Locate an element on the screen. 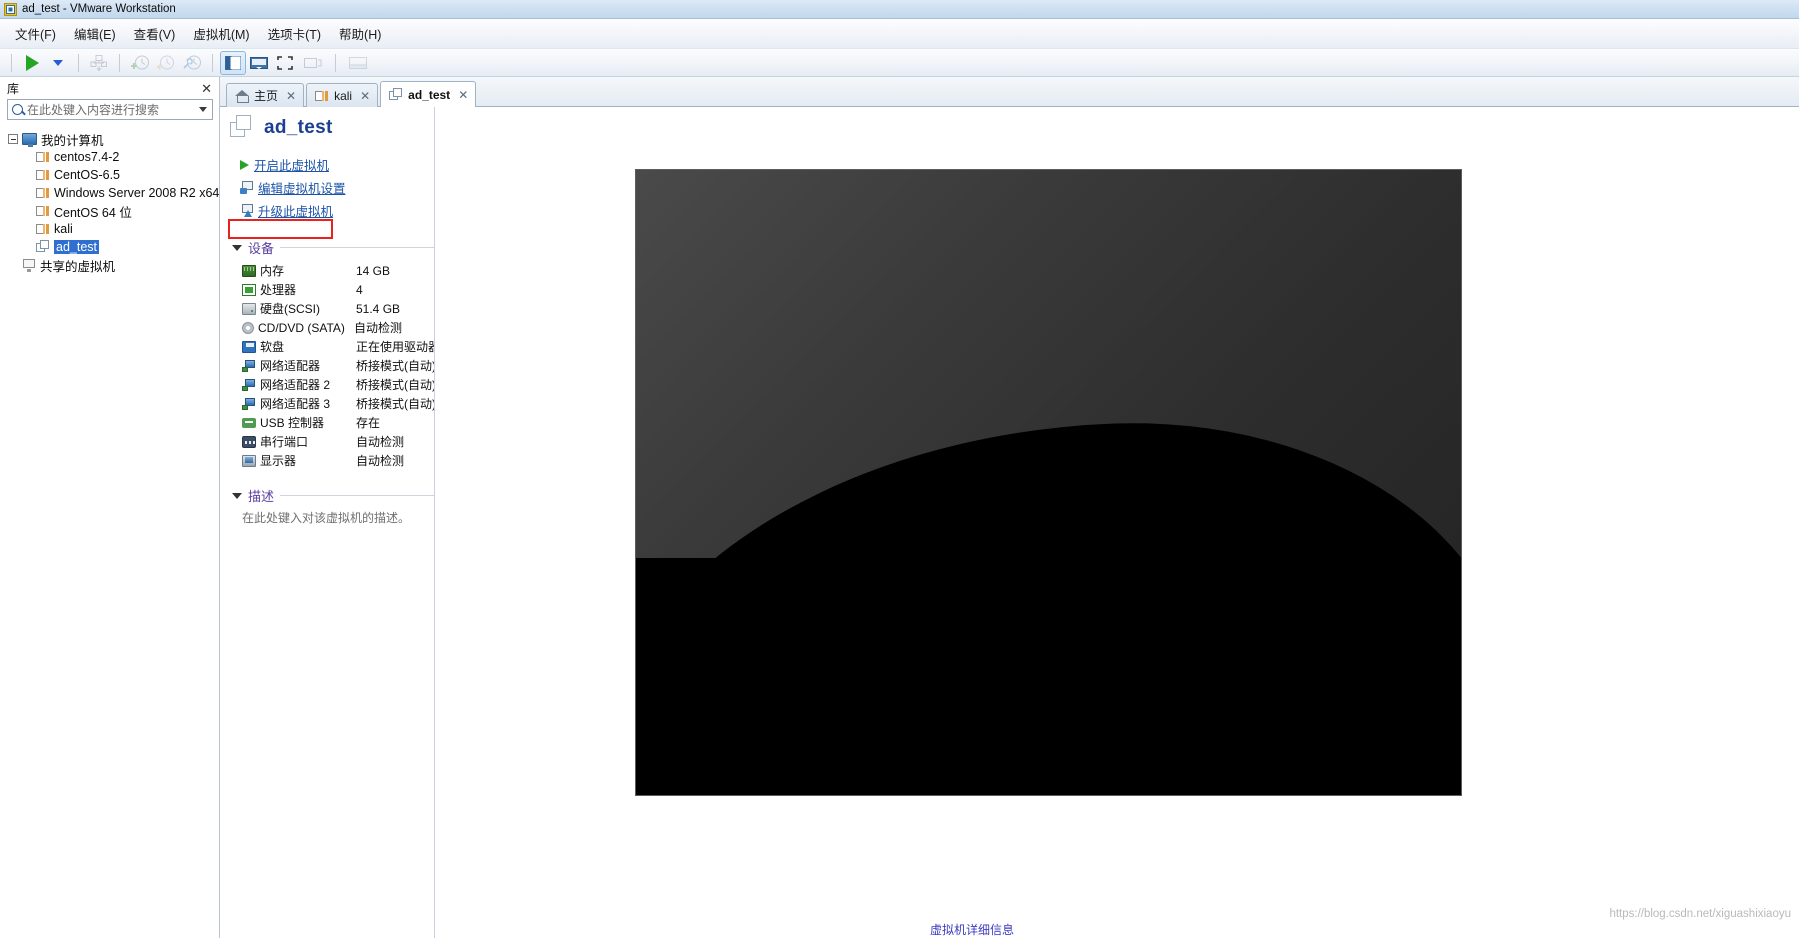  tab-ad-test: ad_test ✕ is located at coordinates (428, 94).